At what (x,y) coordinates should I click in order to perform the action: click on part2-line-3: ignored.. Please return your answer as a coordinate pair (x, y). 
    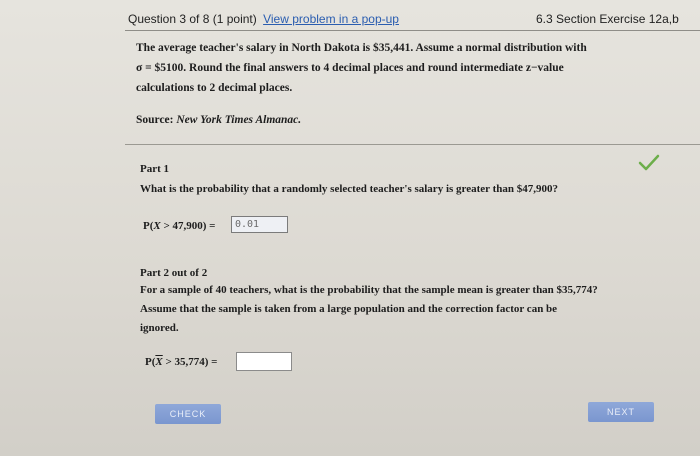
    Looking at the image, I should click on (159, 328).